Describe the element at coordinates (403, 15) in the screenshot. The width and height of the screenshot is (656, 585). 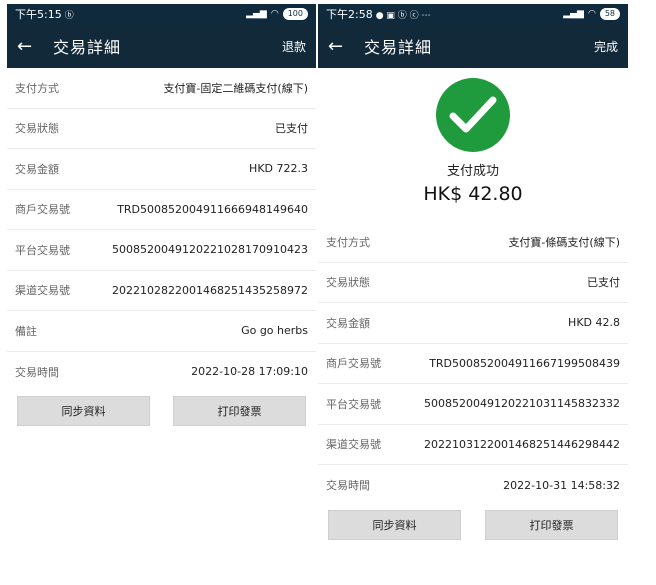
I see `notification-icon: ● ▣ ⓑ ⓒ ⋯` at that location.